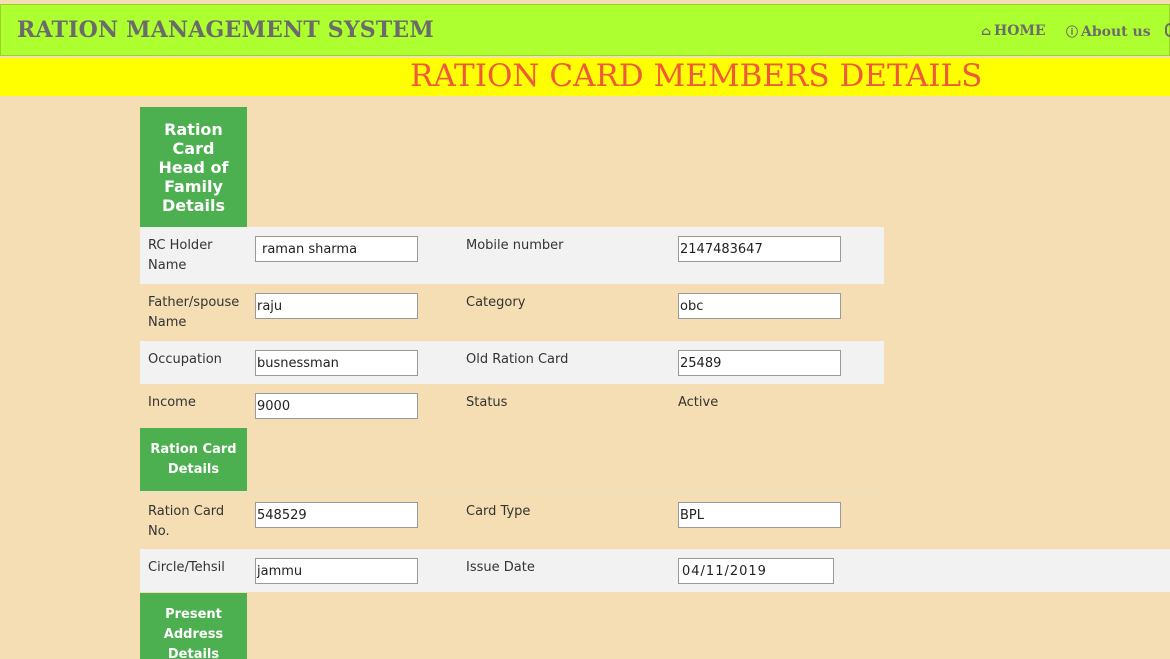 The image size is (1170, 659). What do you see at coordinates (186, 521) in the screenshot?
I see `ration-card-no-label: Ration Card No.` at bounding box center [186, 521].